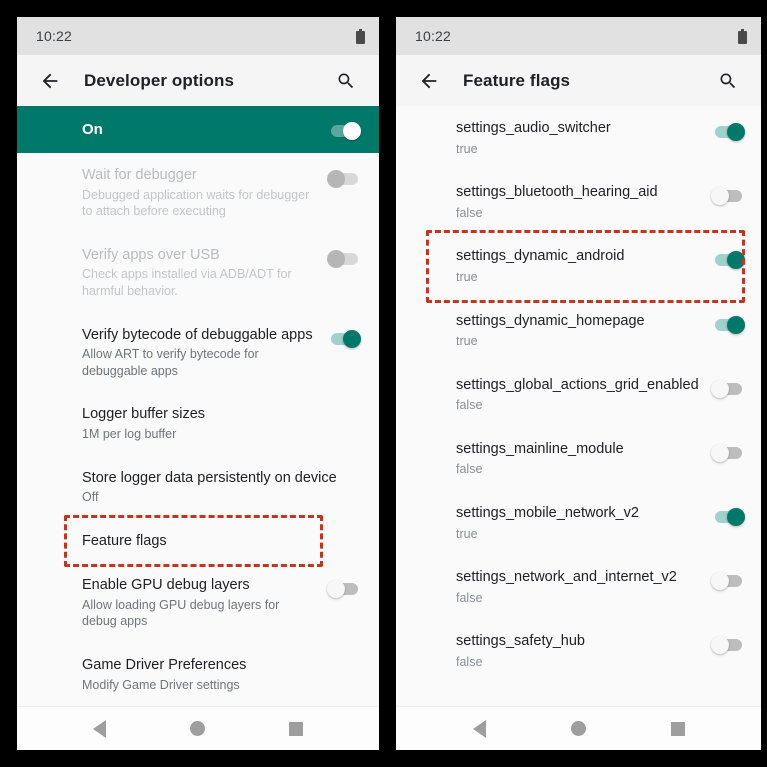 The image size is (767, 767). I want to click on list-item-texts: settings_network_and_internet_v2false, so click(583, 587).